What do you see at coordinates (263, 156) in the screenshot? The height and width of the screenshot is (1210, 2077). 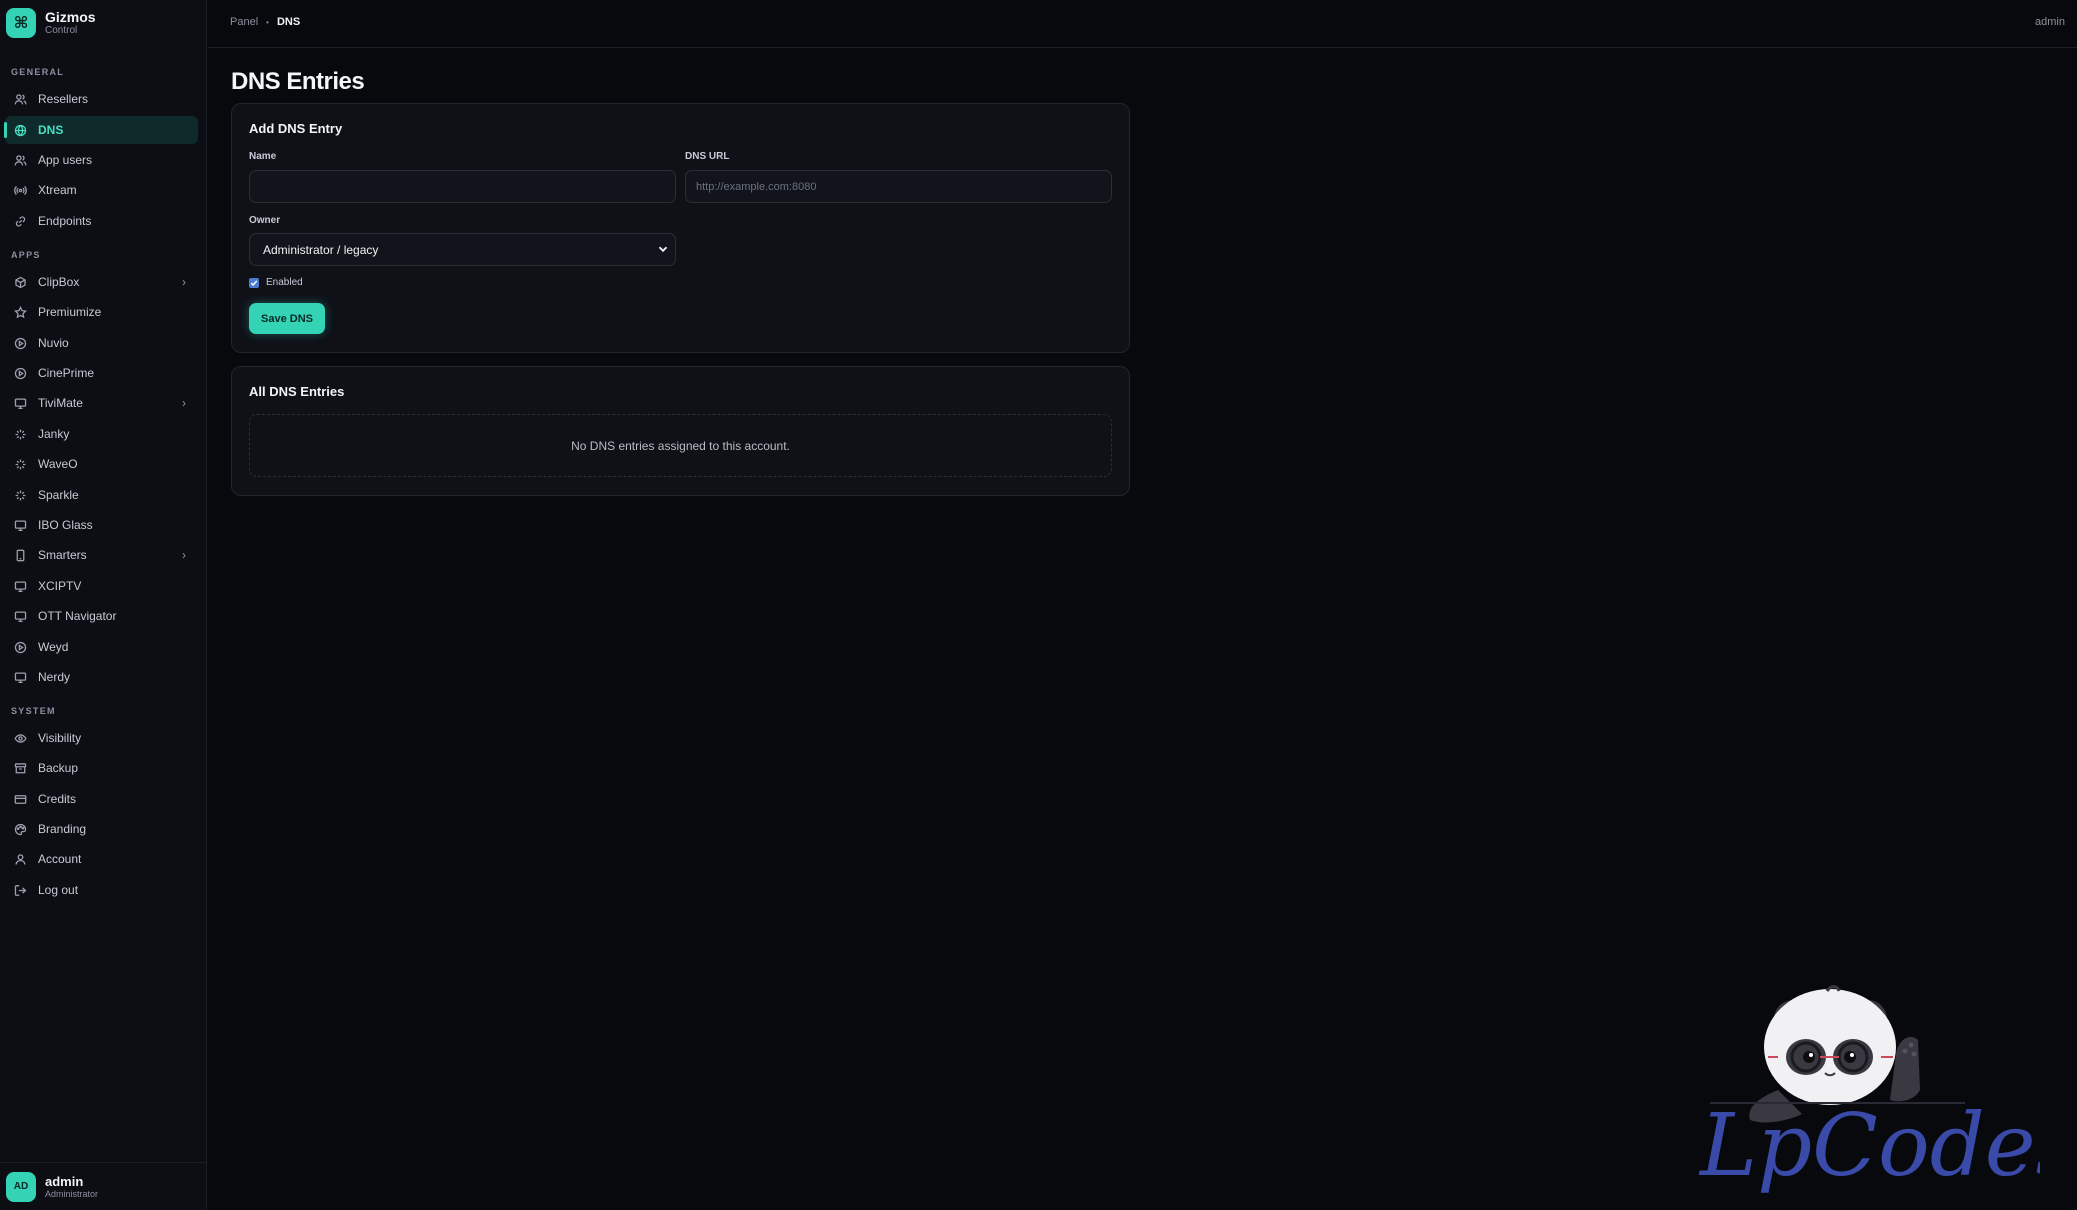 I see `name-label: Name` at bounding box center [263, 156].